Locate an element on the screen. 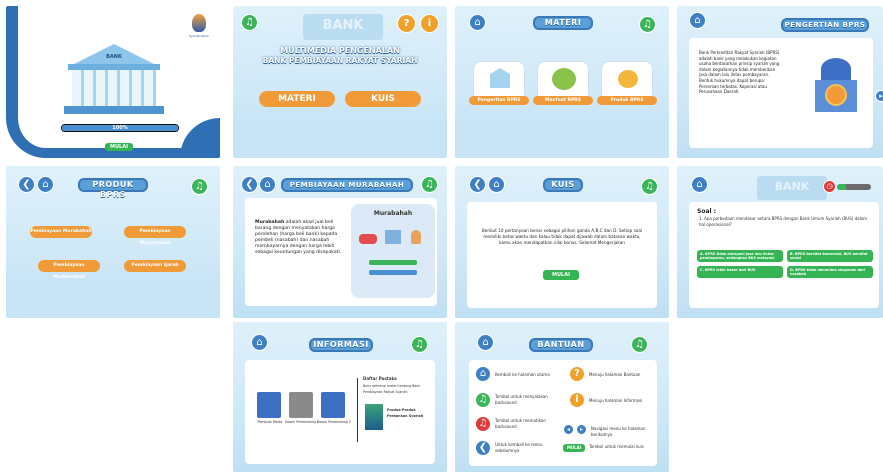  splash-screen: BANK Syariah Bank 100% MULAI is located at coordinates (113, 82).